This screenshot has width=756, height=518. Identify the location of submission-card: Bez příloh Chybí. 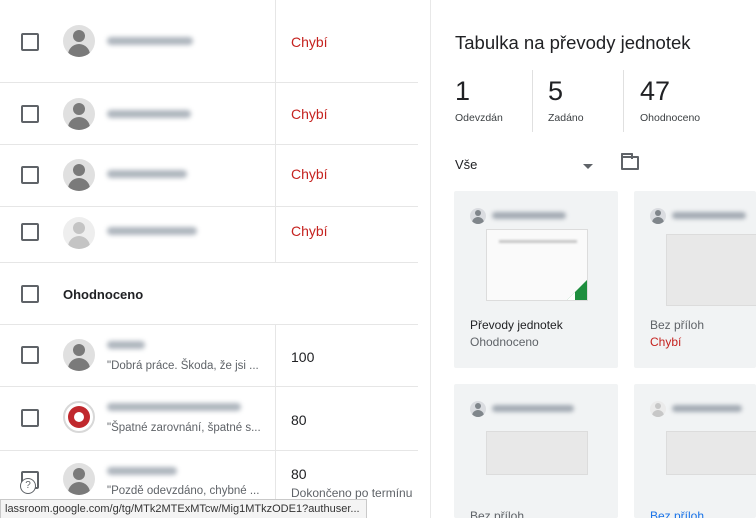
(695, 279).